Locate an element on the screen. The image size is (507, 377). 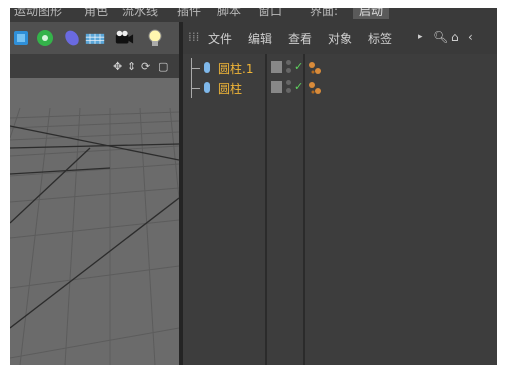
rotate-icon: ⟳ is located at coordinates (145, 66).